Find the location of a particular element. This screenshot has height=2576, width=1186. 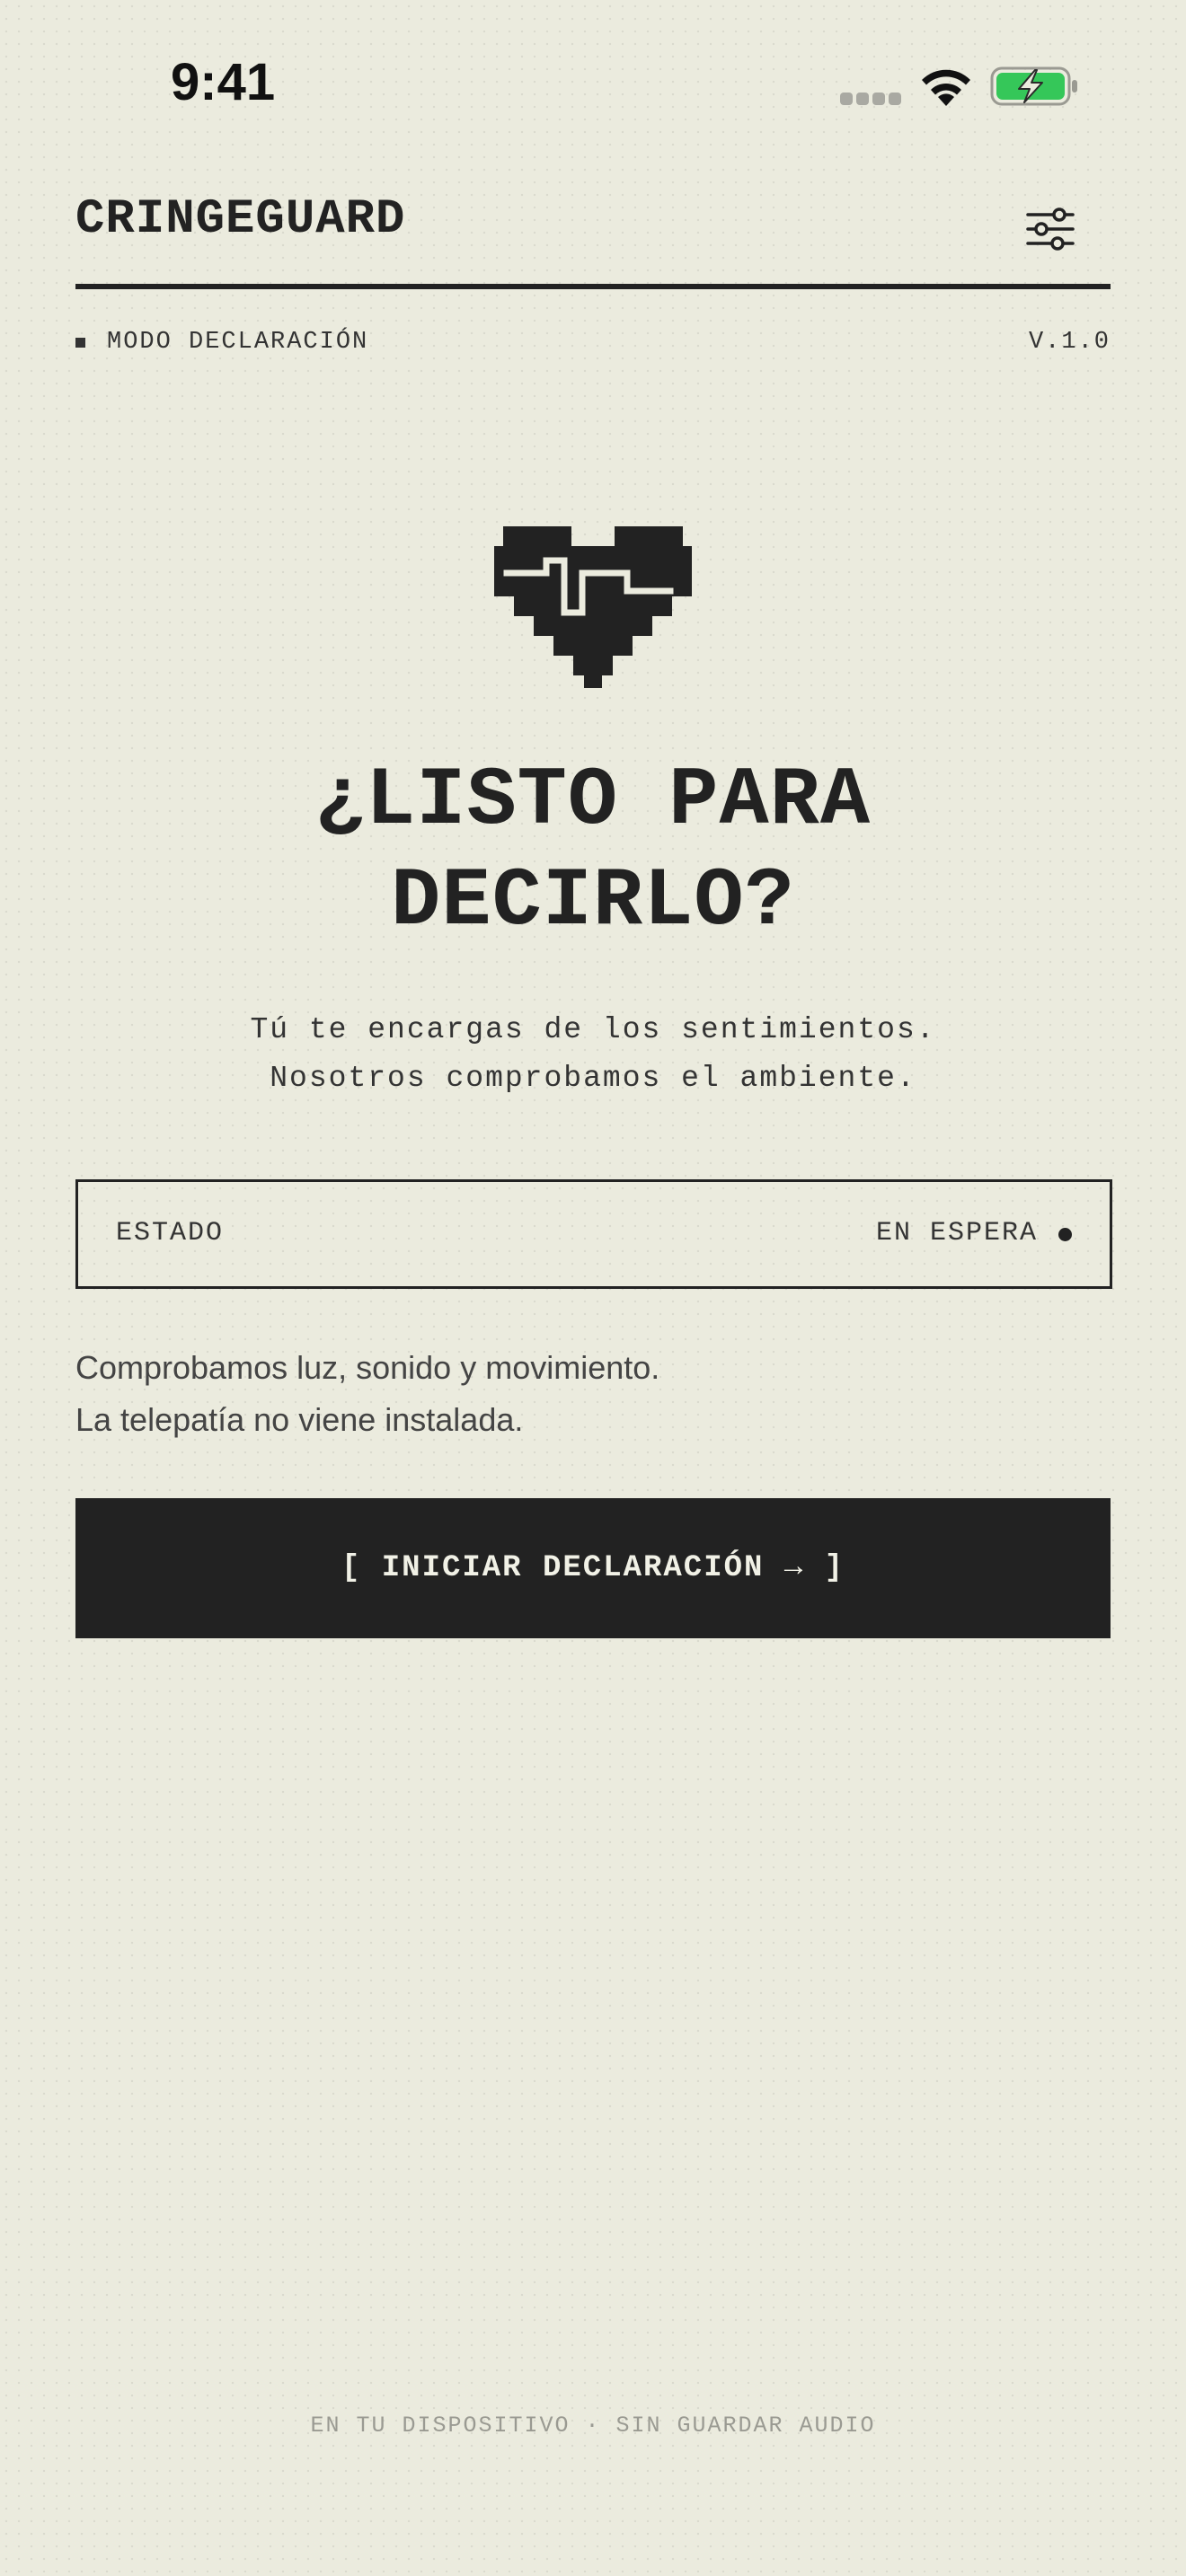

battery-charging-icon is located at coordinates (1035, 86).